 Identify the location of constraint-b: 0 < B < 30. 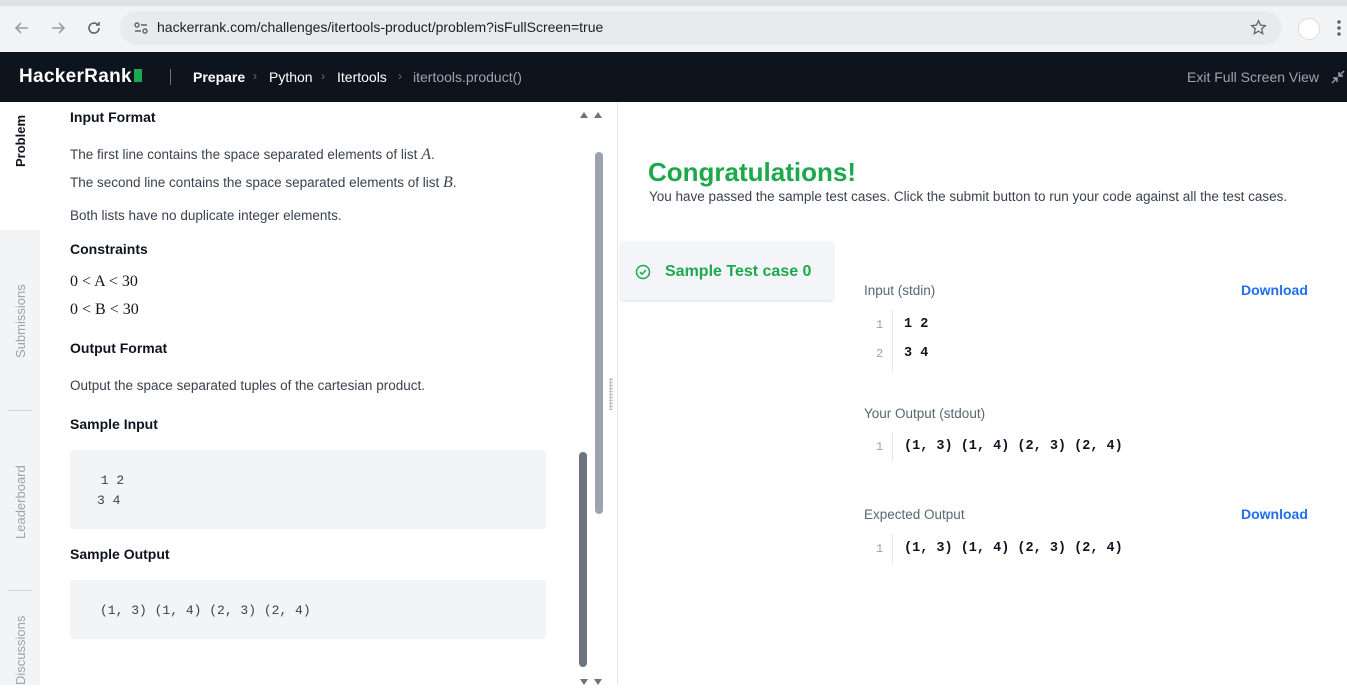
(104, 309).